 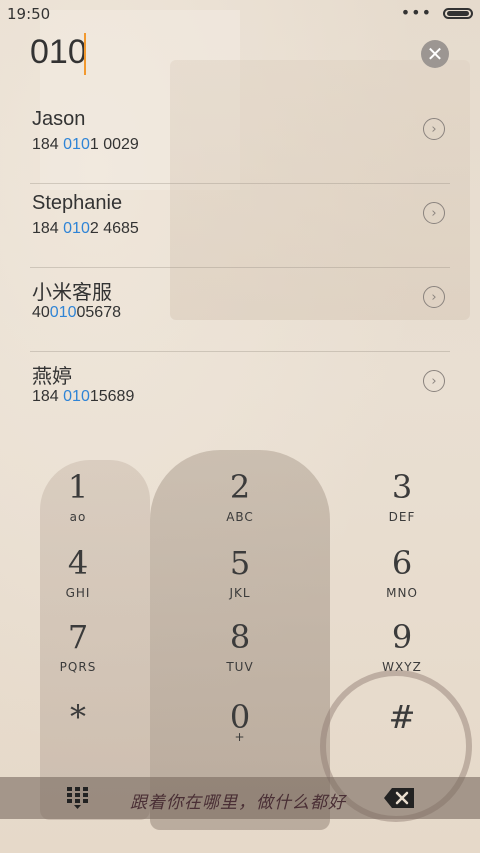 What do you see at coordinates (240, 733) in the screenshot?
I see `key-0: 0 +` at bounding box center [240, 733].